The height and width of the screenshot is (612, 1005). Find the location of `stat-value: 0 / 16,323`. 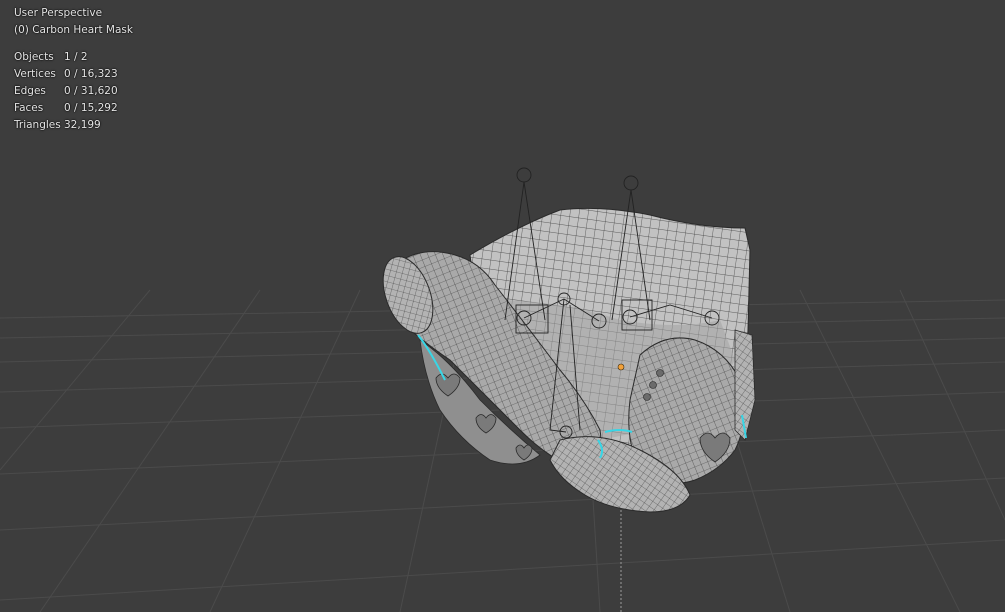

stat-value: 0 / 16,323 is located at coordinates (91, 74).